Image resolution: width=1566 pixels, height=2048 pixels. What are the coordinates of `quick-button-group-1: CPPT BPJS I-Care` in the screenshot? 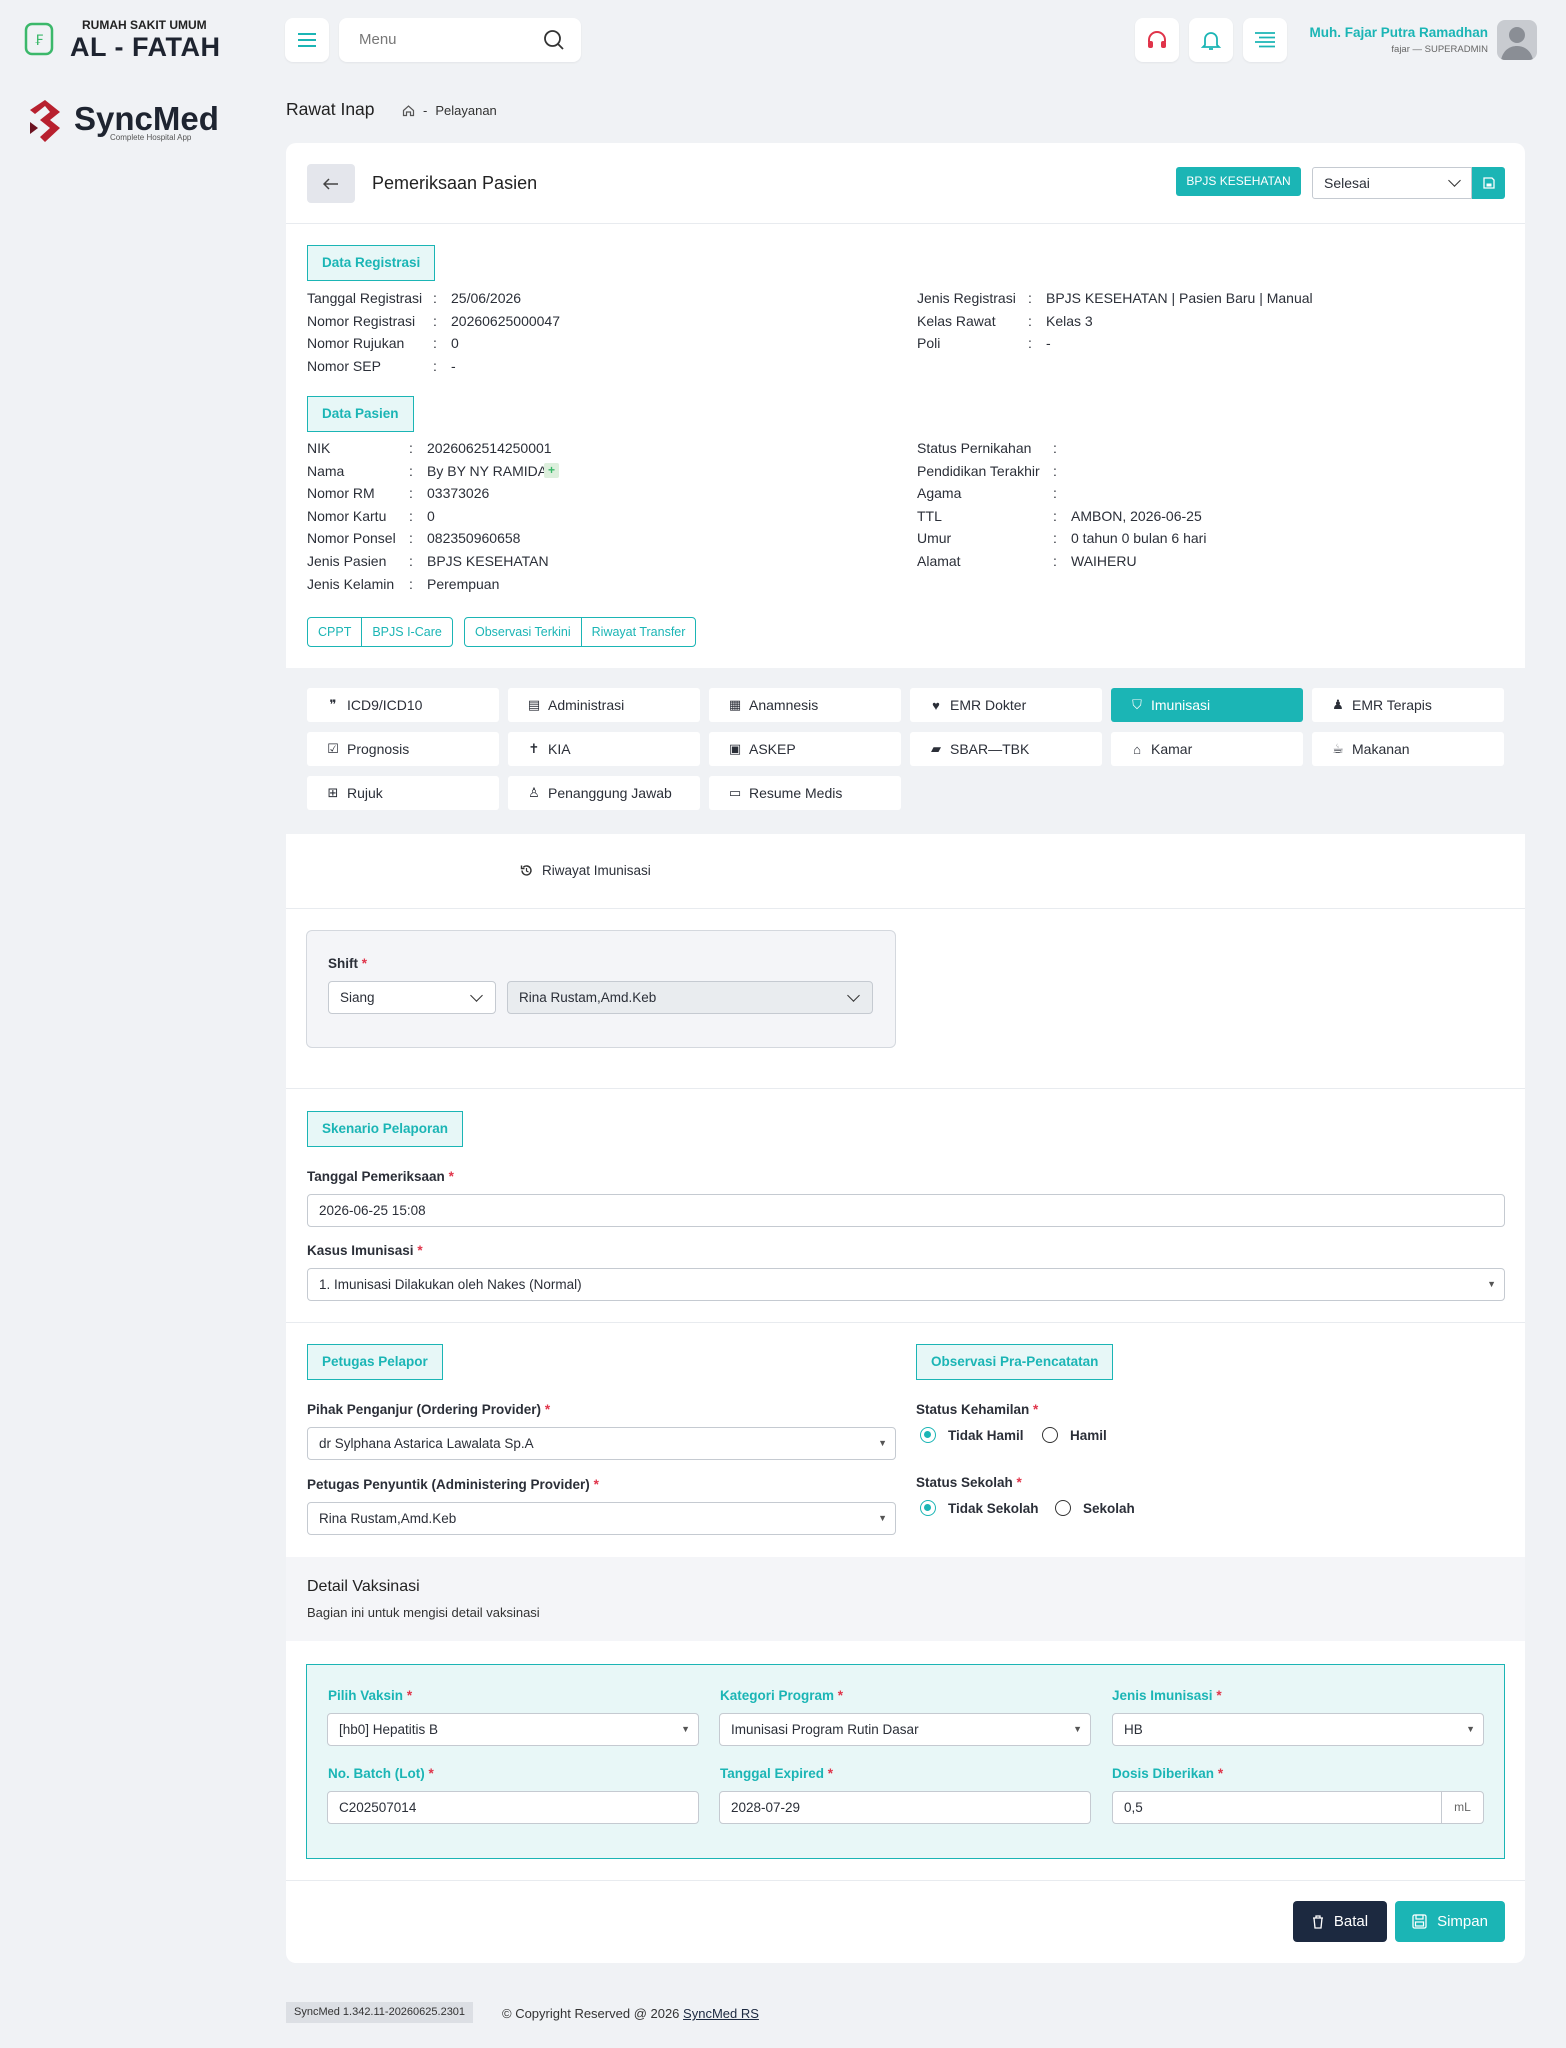 It's located at (380, 632).